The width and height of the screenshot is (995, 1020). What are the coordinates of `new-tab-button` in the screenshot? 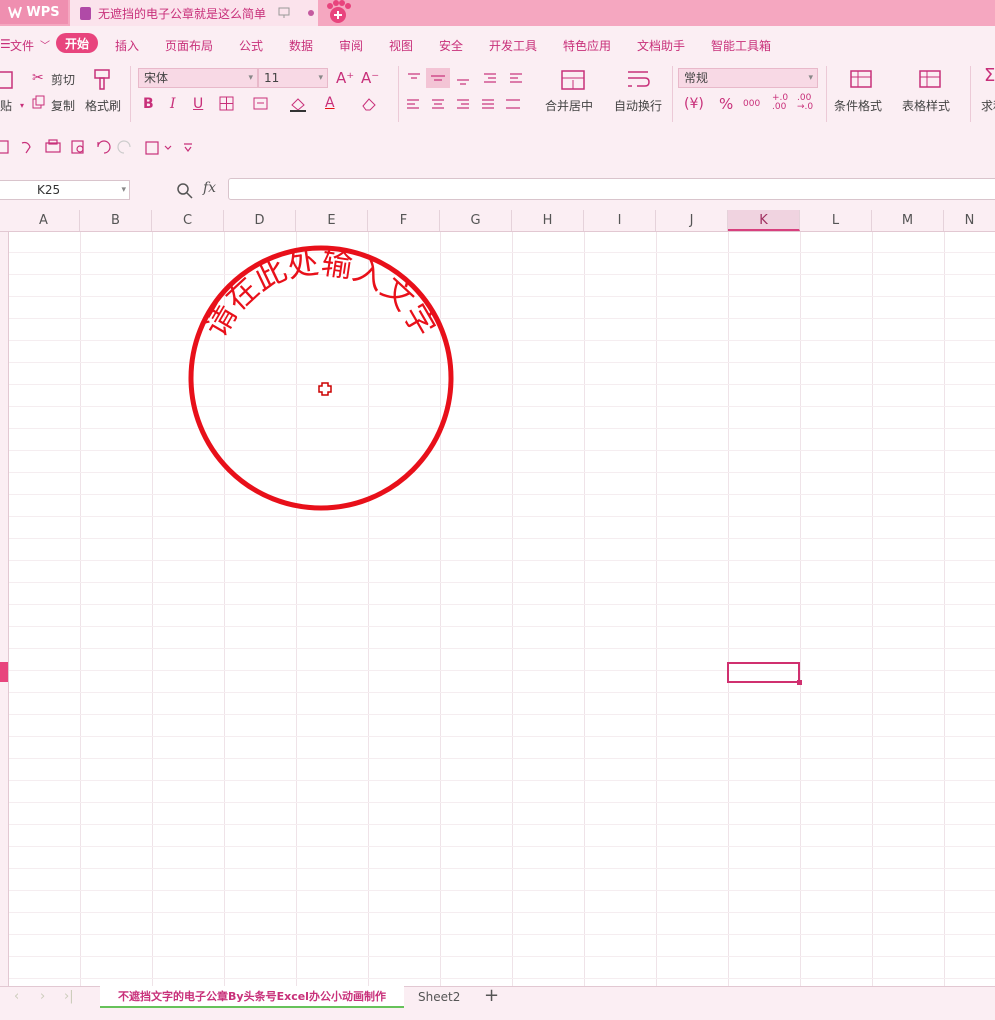 It's located at (338, 12).